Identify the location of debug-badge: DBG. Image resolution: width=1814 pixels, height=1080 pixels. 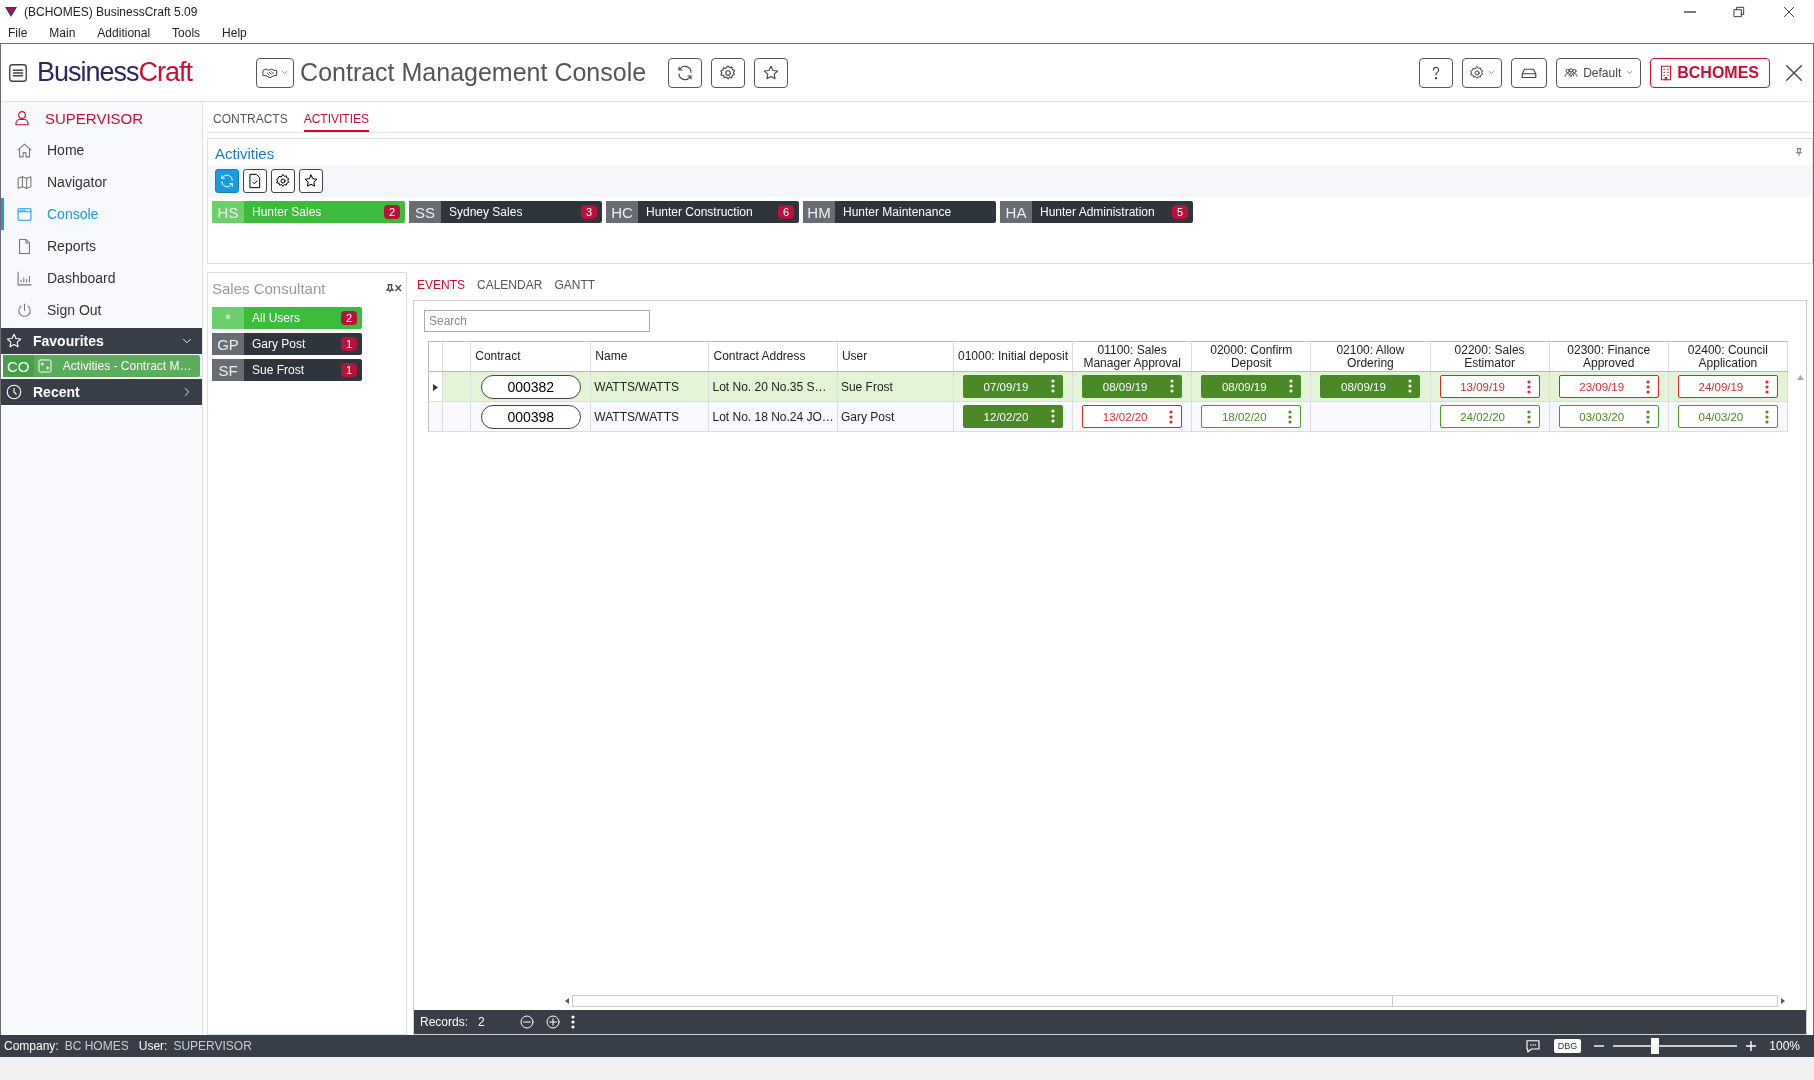
(1567, 1046).